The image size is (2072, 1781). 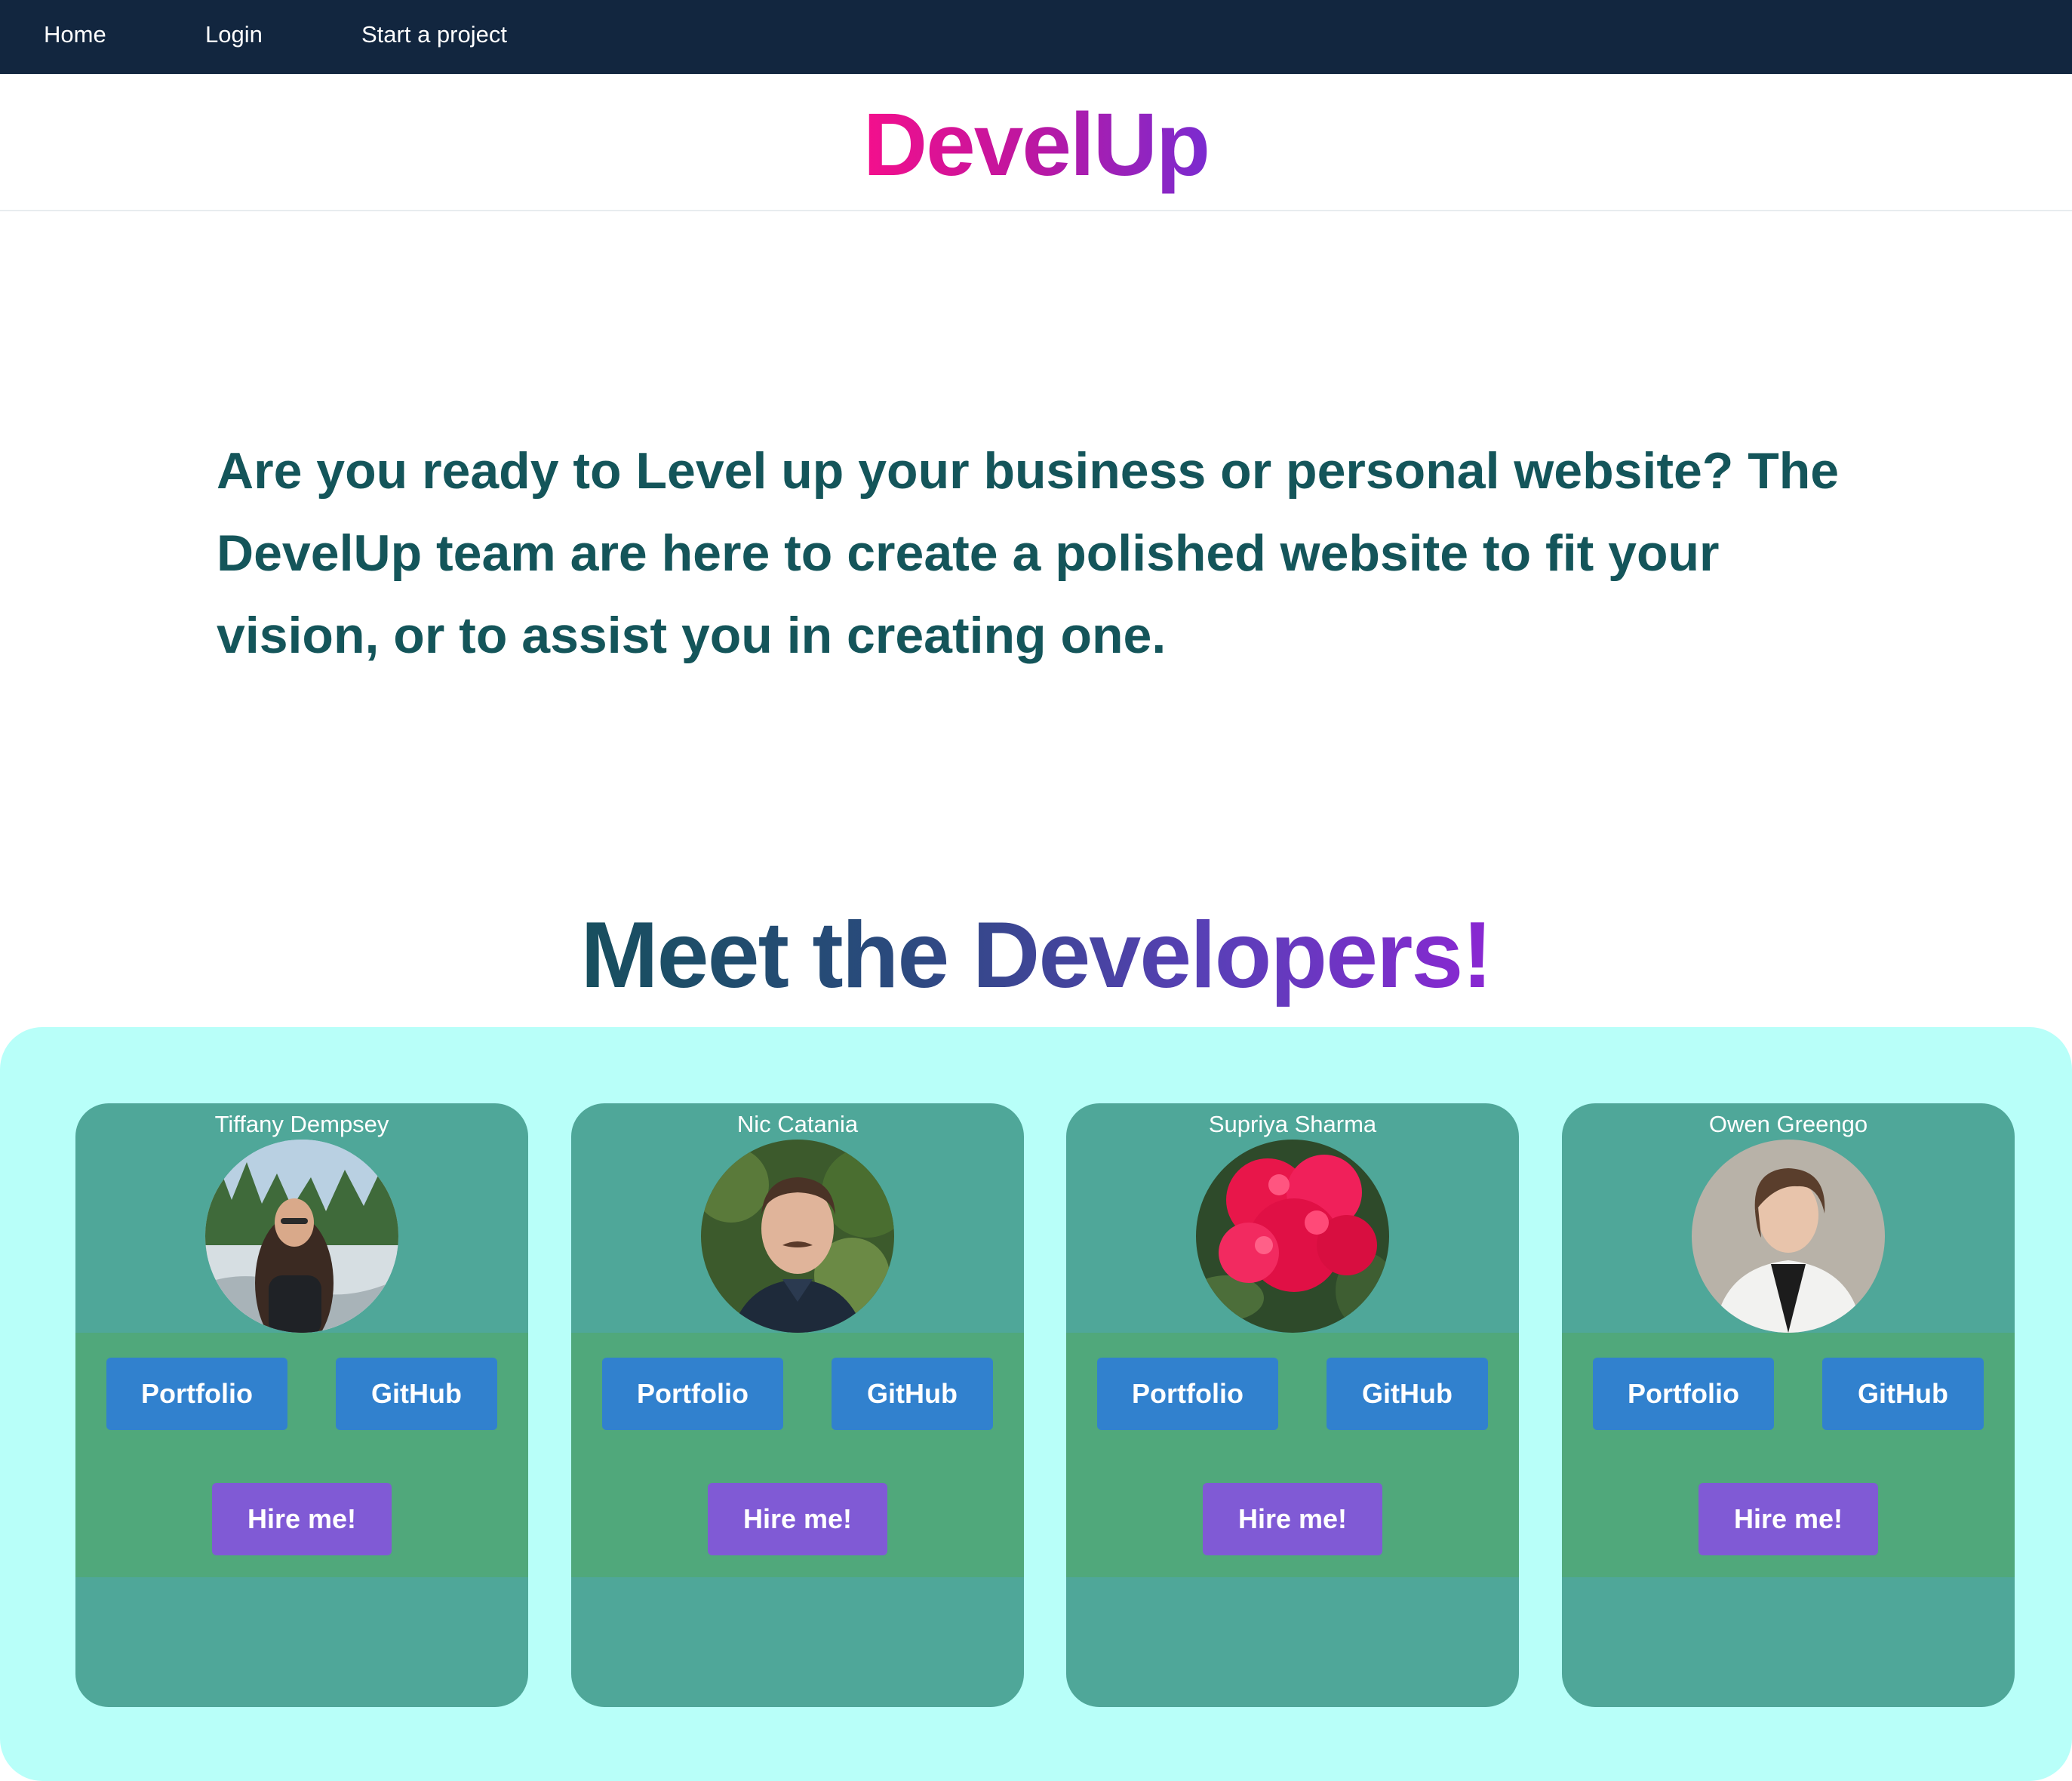 What do you see at coordinates (1036, 955) in the screenshot?
I see `meet-developers-heading: Meet the Developers!` at bounding box center [1036, 955].